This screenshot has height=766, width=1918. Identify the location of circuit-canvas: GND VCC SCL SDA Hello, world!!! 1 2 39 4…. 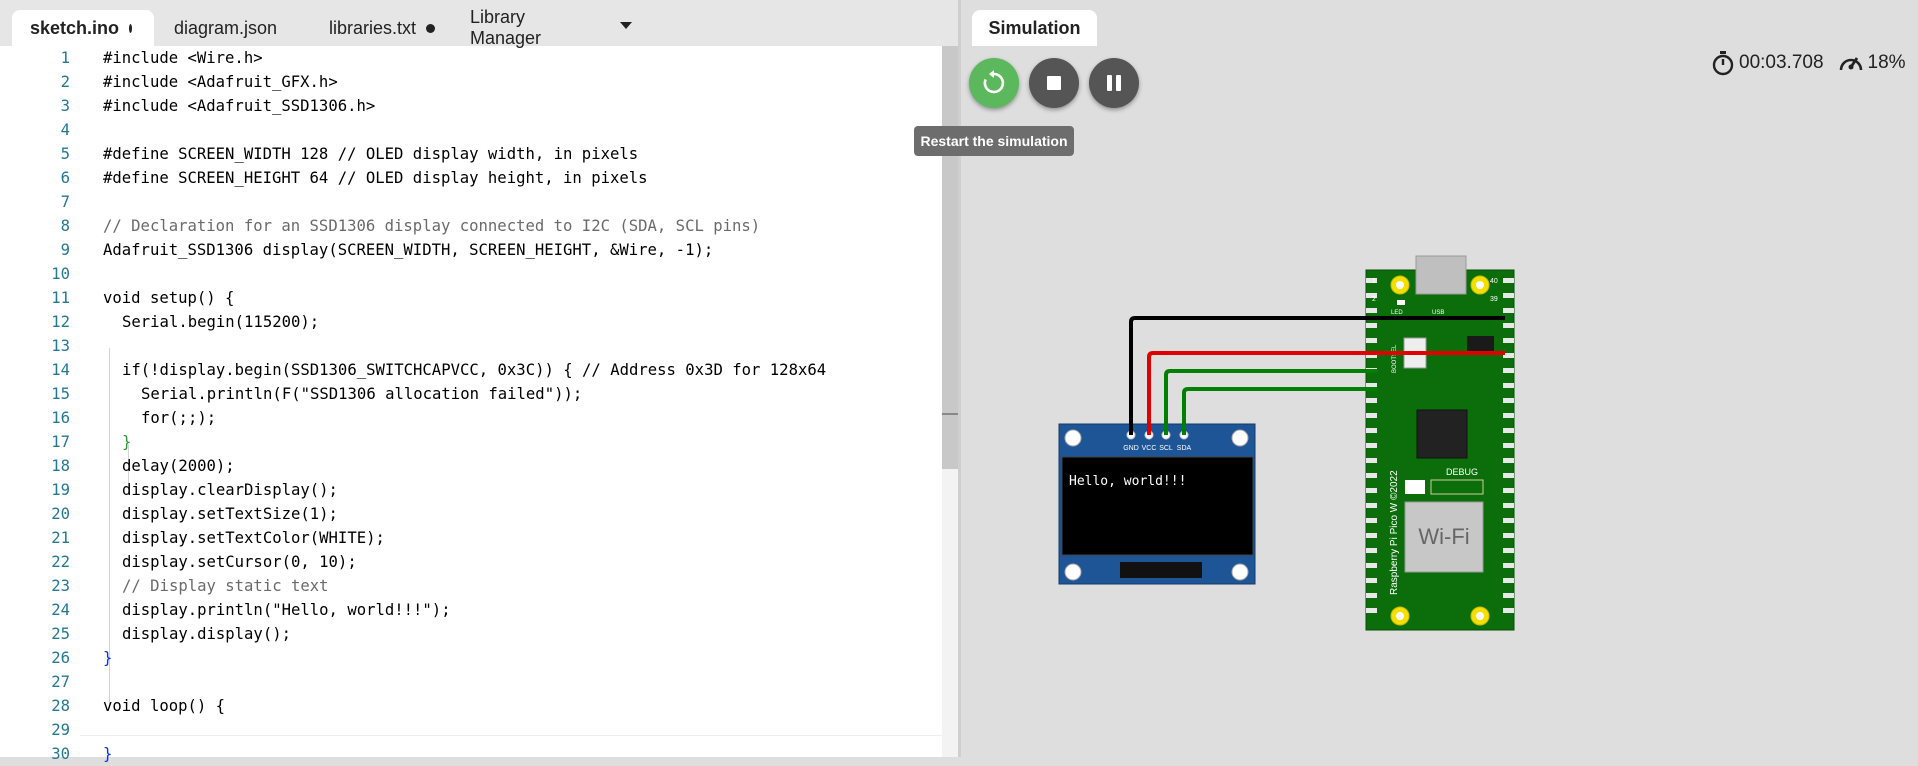
(1286, 443).